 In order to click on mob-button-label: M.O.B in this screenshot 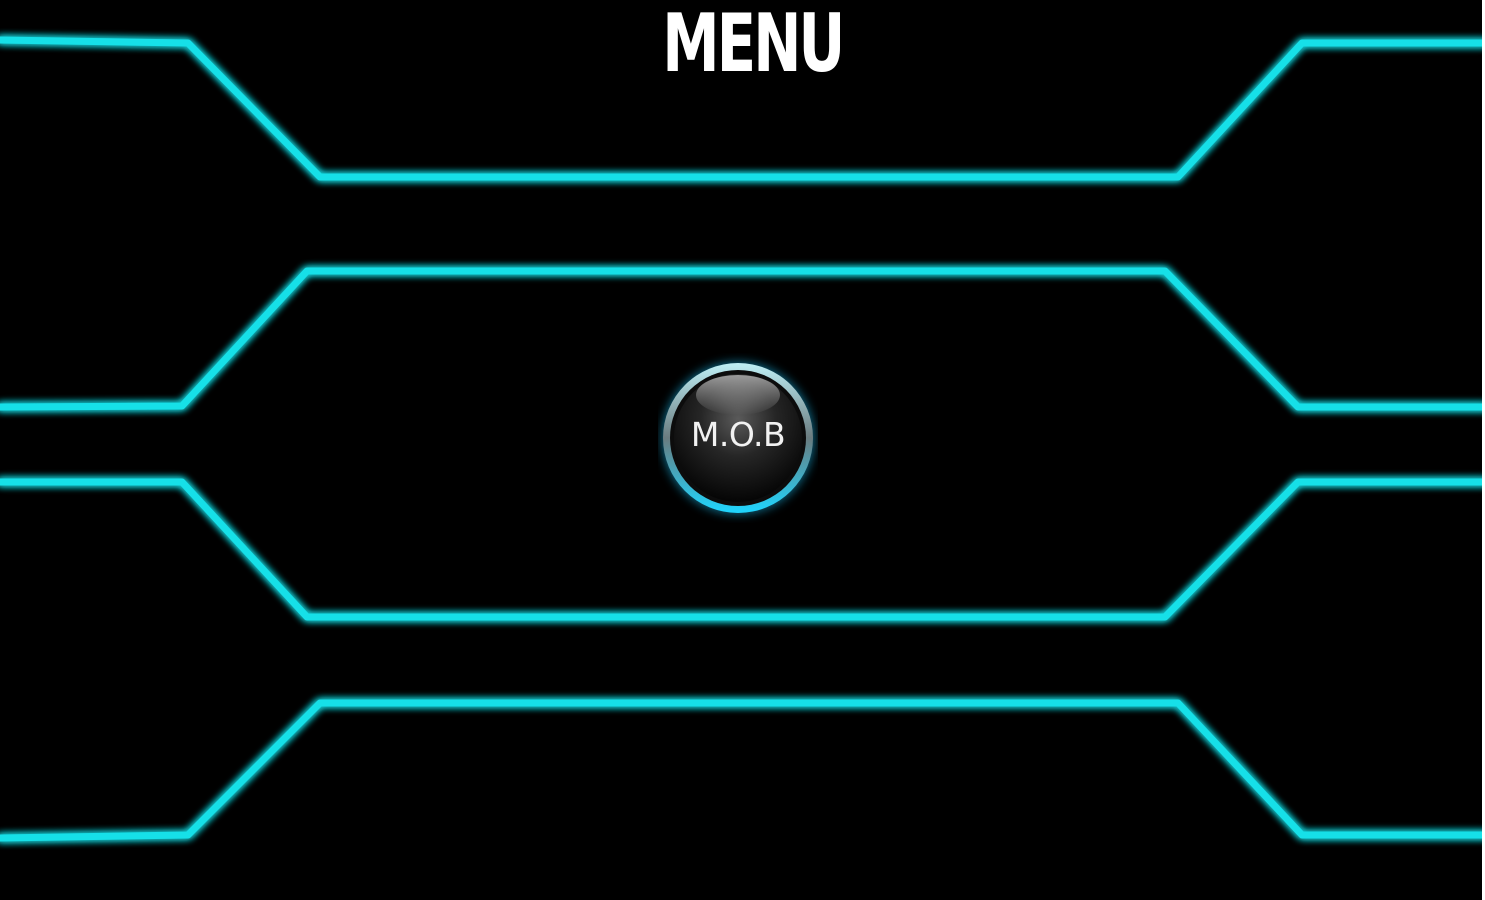, I will do `click(738, 434)`.